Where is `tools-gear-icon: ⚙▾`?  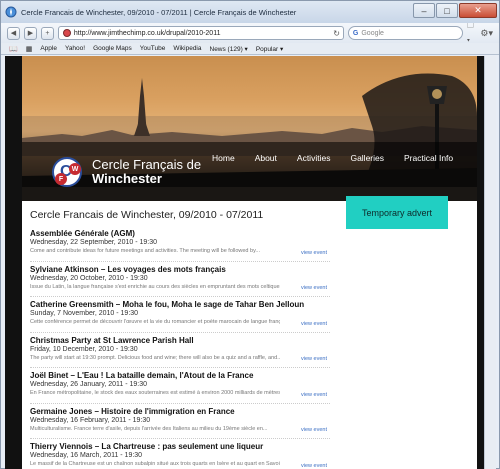
tools-gear-icon: ⚙▾ is located at coordinates (486, 33).